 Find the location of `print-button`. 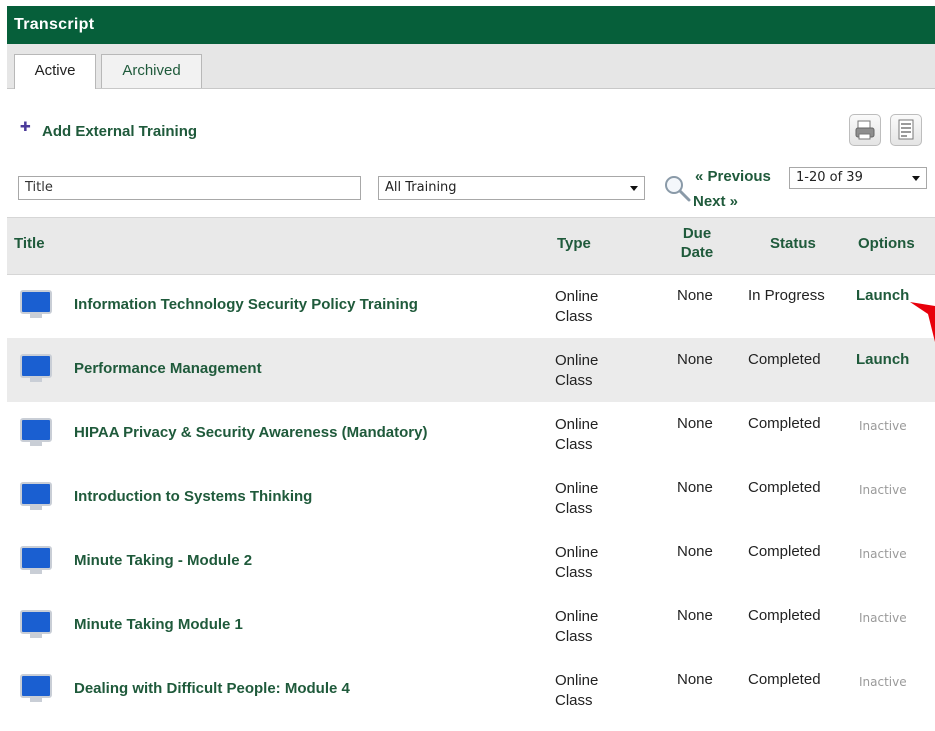

print-button is located at coordinates (865, 130).